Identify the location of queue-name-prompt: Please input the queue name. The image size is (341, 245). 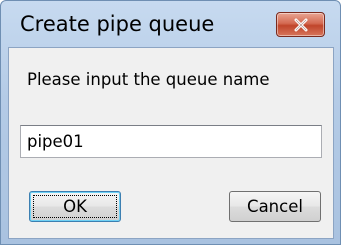
(148, 79).